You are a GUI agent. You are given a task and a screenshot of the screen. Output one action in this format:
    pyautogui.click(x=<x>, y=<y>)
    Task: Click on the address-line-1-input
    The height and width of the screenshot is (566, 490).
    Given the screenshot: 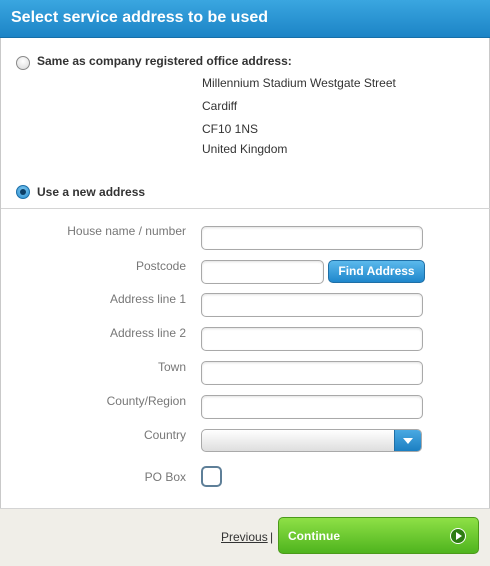 What is the action you would take?
    pyautogui.click(x=312, y=305)
    